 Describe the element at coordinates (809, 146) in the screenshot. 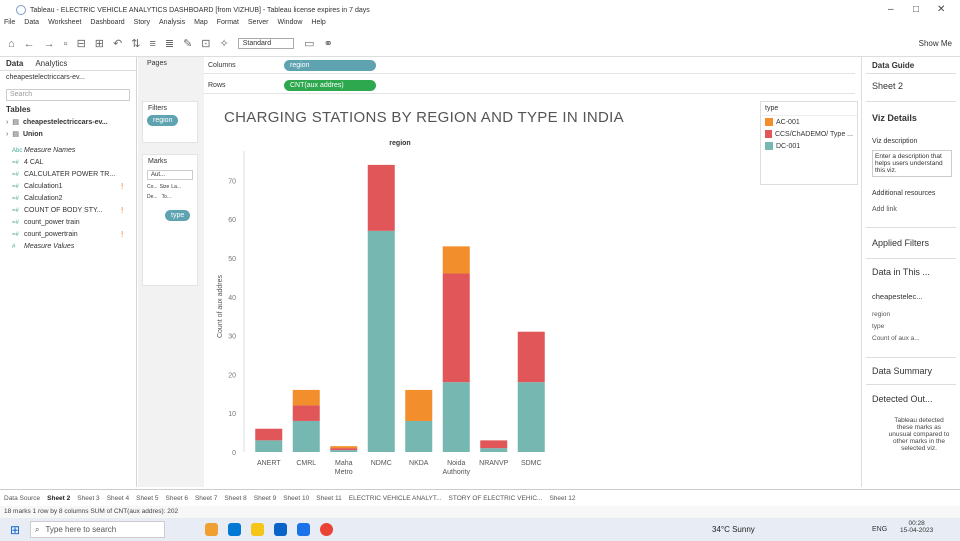

I see `legend-item: DC-001` at that location.